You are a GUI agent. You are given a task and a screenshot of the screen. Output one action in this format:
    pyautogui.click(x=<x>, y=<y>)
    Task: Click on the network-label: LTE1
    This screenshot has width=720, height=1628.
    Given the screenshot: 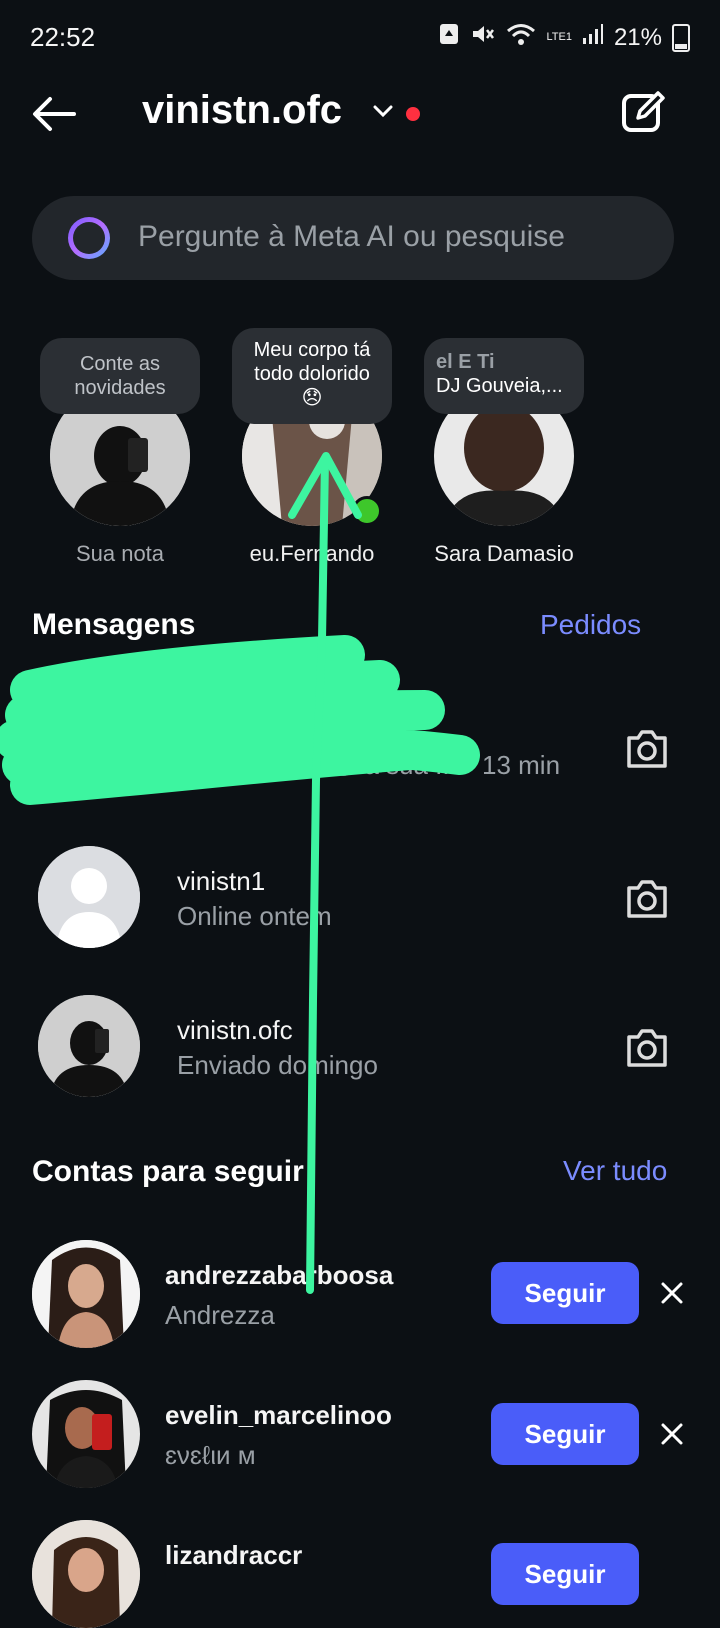 What is the action you would take?
    pyautogui.click(x=559, y=37)
    